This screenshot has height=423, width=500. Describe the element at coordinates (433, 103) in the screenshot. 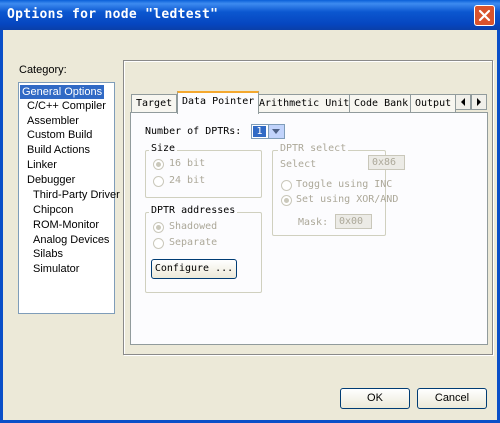

I see `tab-output: Output` at that location.